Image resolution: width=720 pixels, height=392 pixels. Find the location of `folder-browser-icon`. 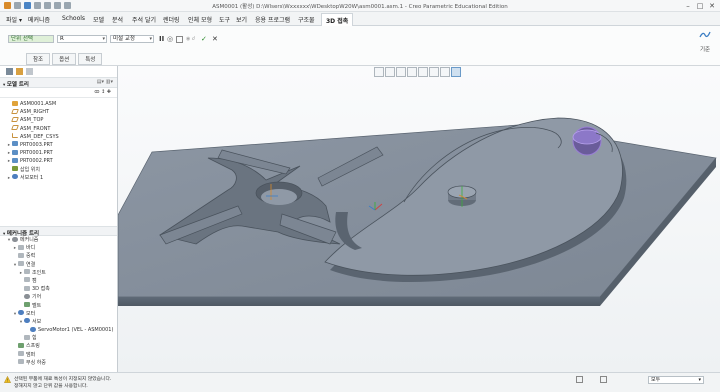

folder-browser-icon is located at coordinates (19, 71).